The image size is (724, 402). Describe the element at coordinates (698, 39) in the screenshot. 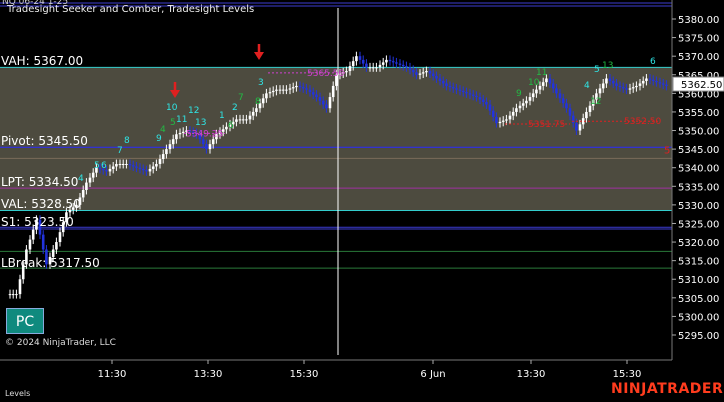

I see `price-tick-label: 5375.00` at that location.